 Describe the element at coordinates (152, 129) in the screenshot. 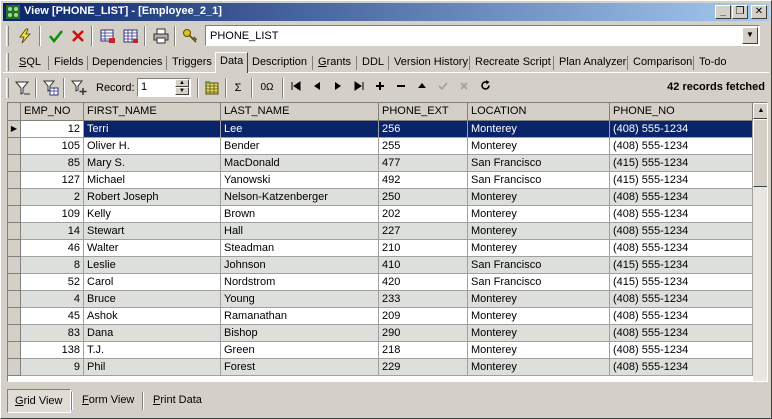

I see `first-name-cell: Terri` at that location.